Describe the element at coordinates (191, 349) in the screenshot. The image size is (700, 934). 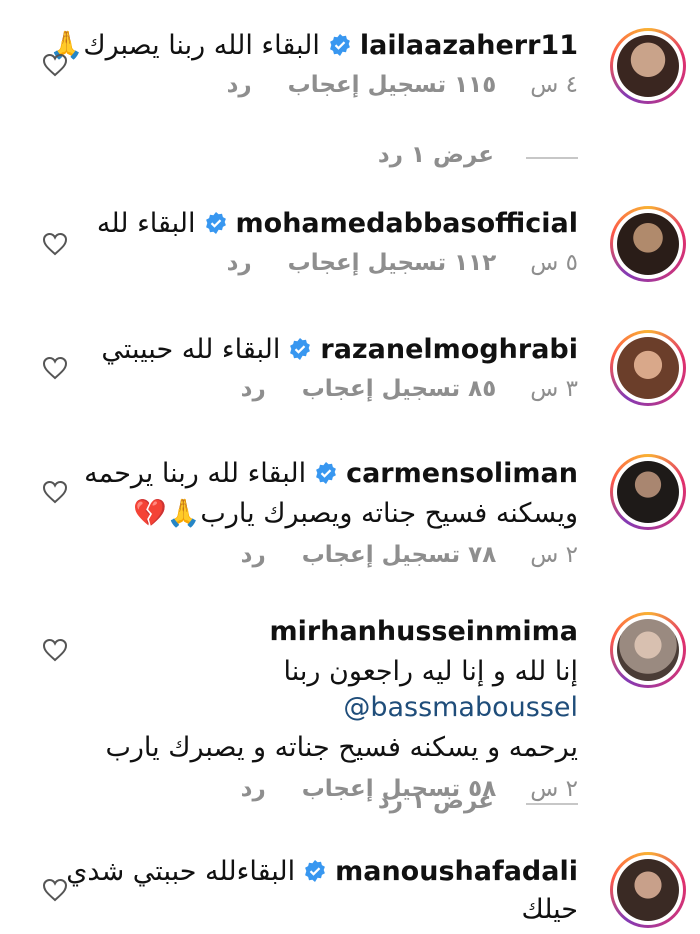
I see `comment-text: البقاء لله حبيبتي` at that location.